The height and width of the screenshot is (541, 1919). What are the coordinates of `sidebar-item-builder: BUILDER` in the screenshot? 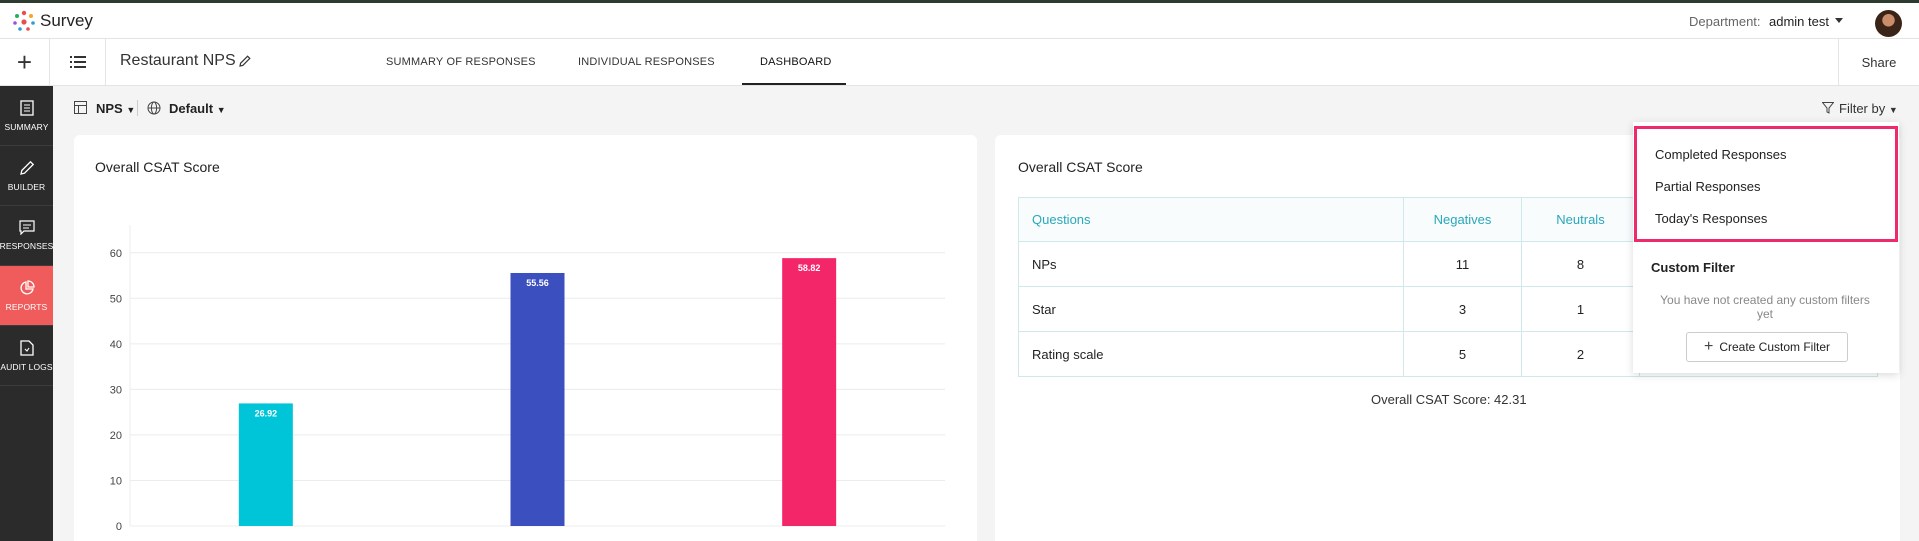 It's located at (26, 176).